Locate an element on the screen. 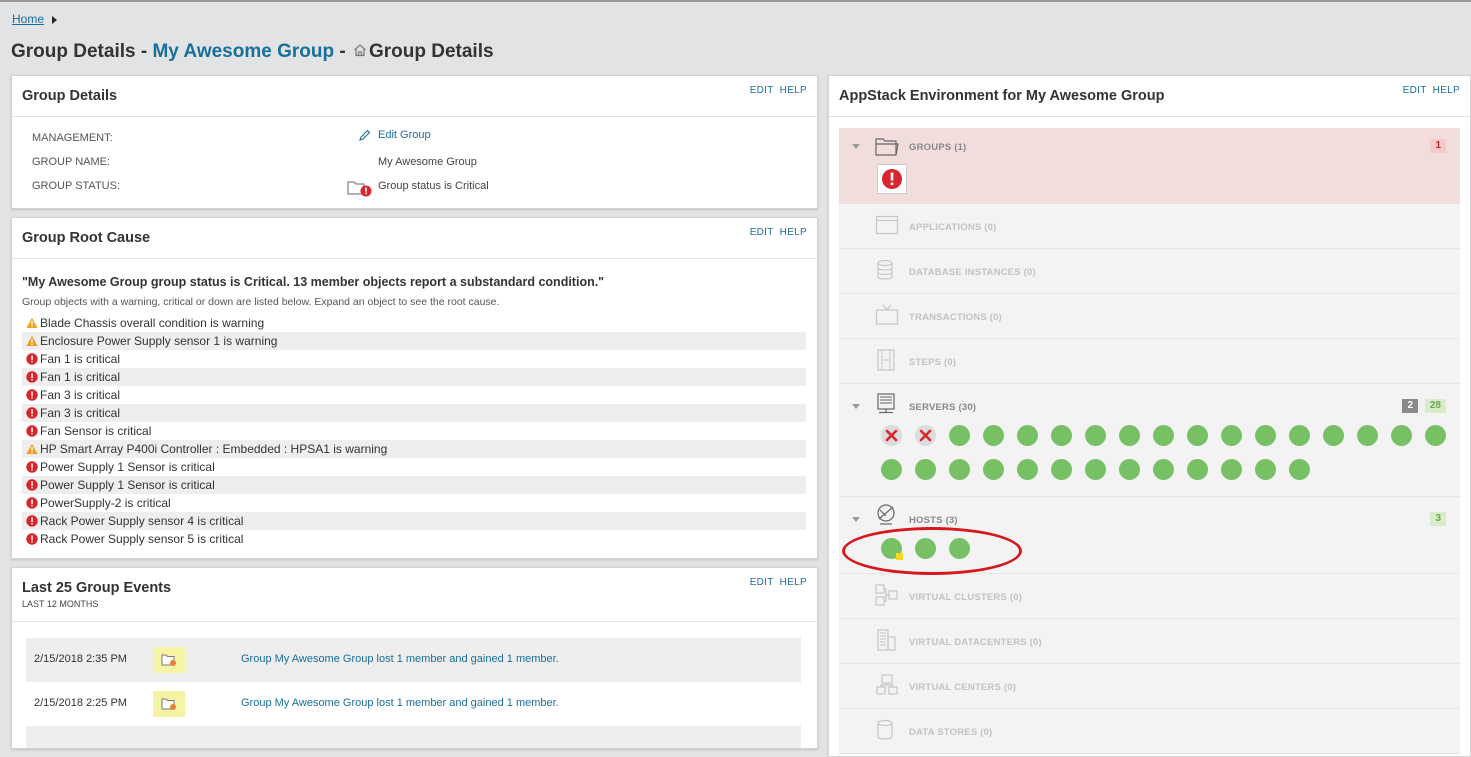 The height and width of the screenshot is (757, 1471). down-count-badge: 2 is located at coordinates (1410, 406).